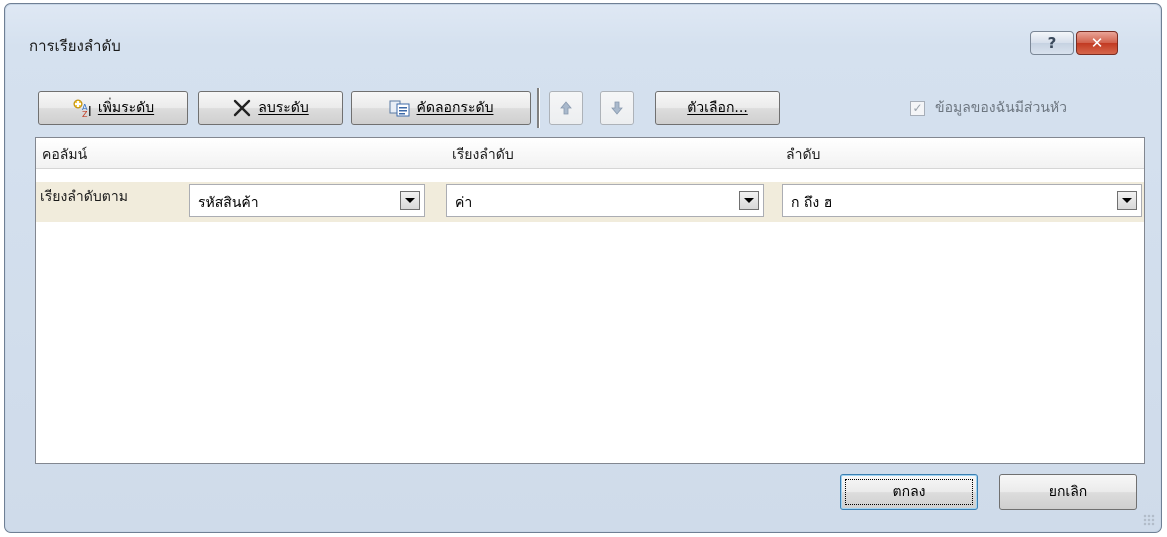 The height and width of the screenshot is (537, 1167). I want to click on column-dropdown-button, so click(410, 200).